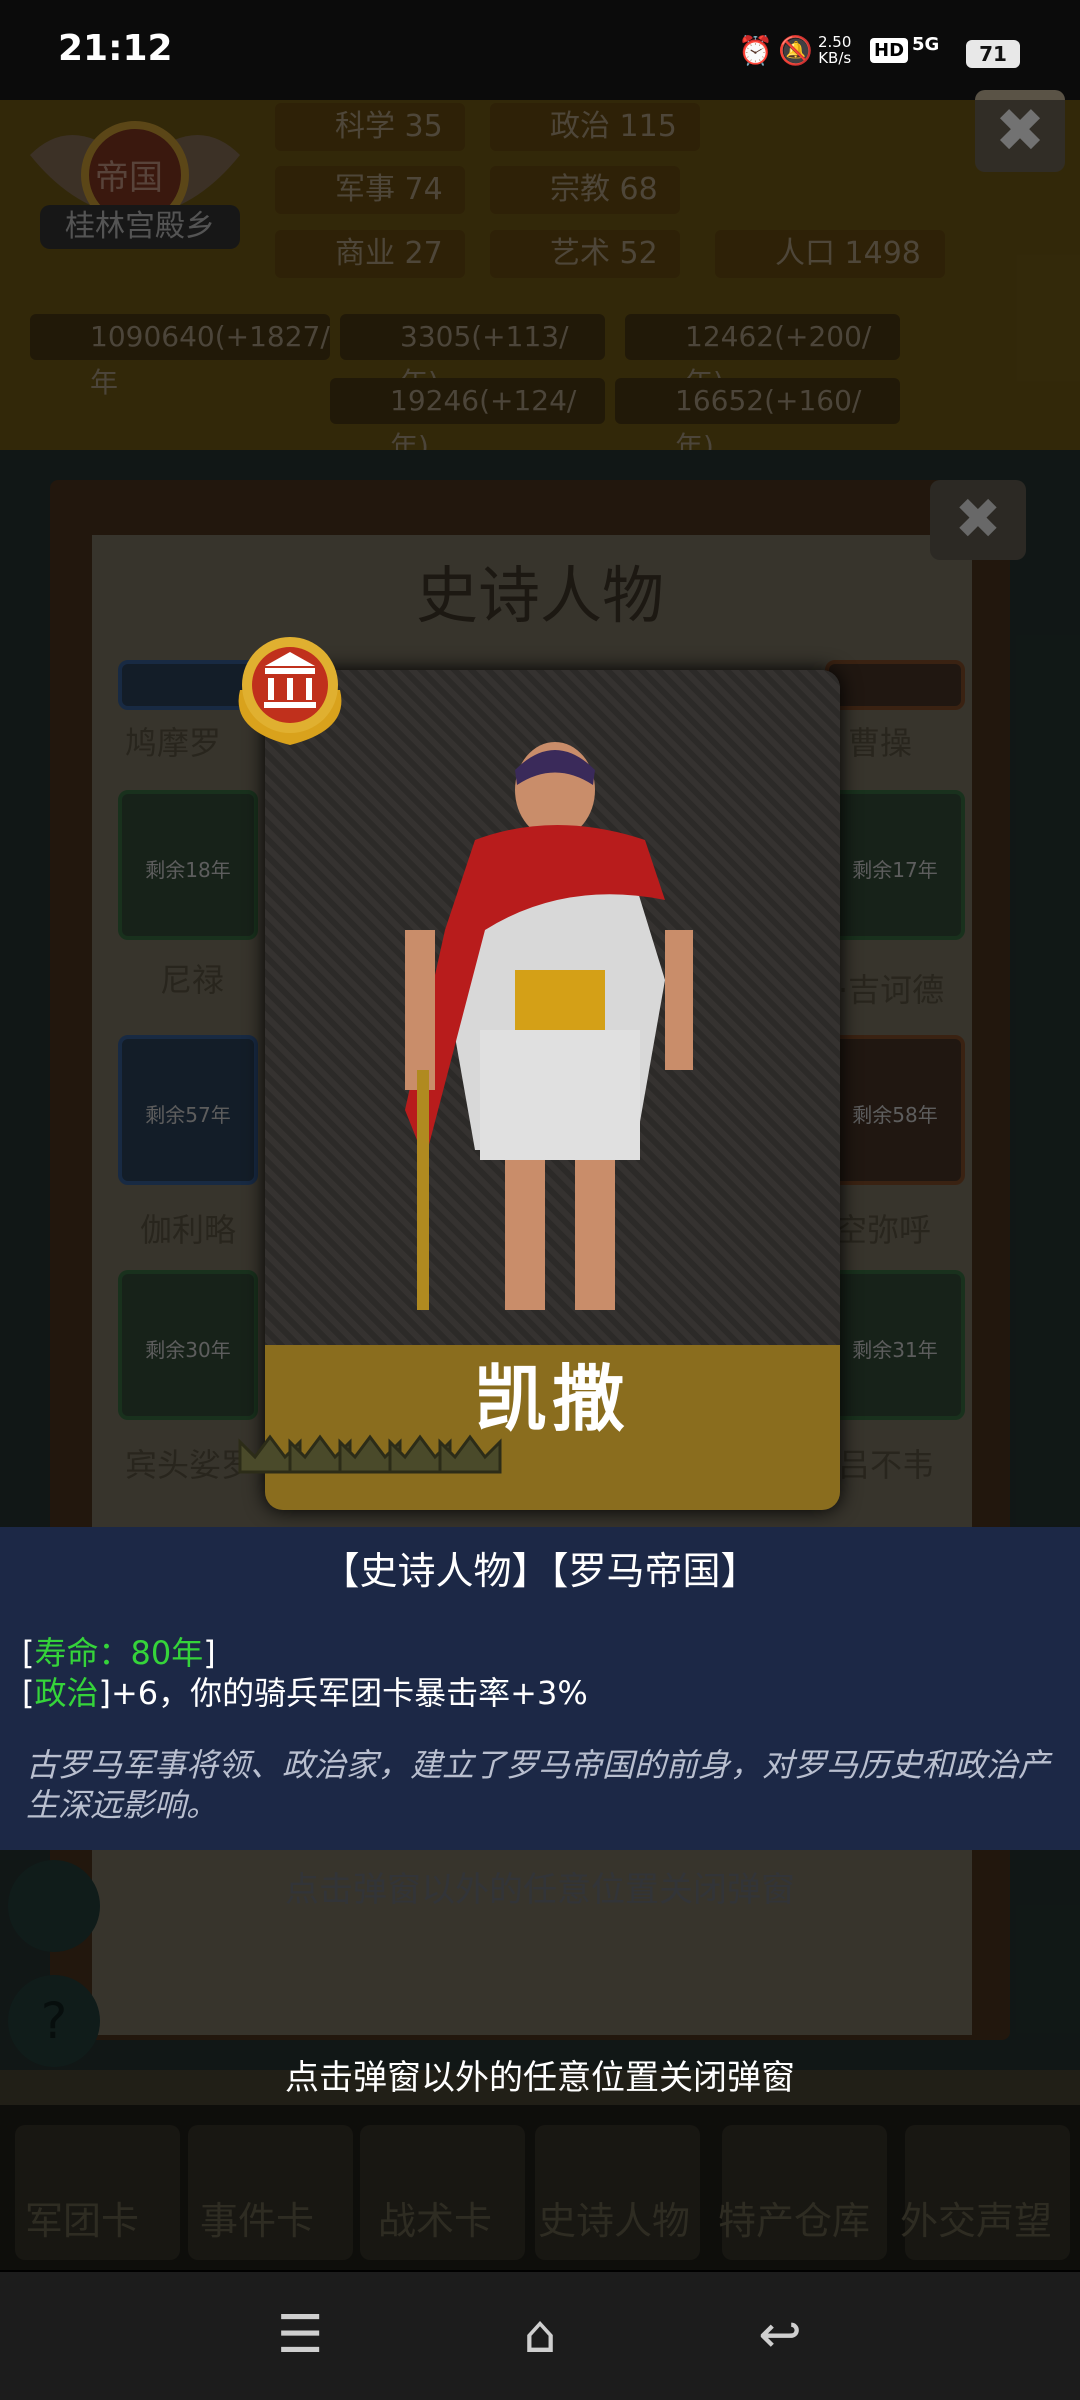  I want to click on net-speed: 2.50 KB/s, so click(835, 50).